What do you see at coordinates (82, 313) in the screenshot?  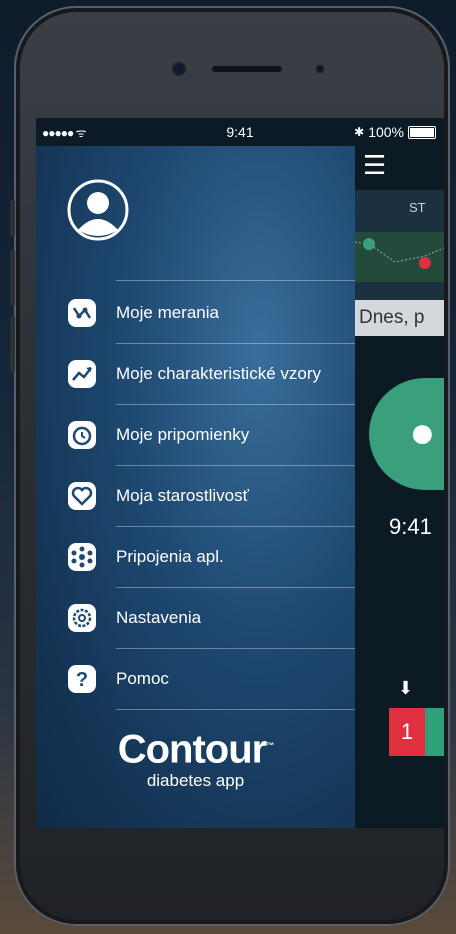 I see `measurements-icon` at bounding box center [82, 313].